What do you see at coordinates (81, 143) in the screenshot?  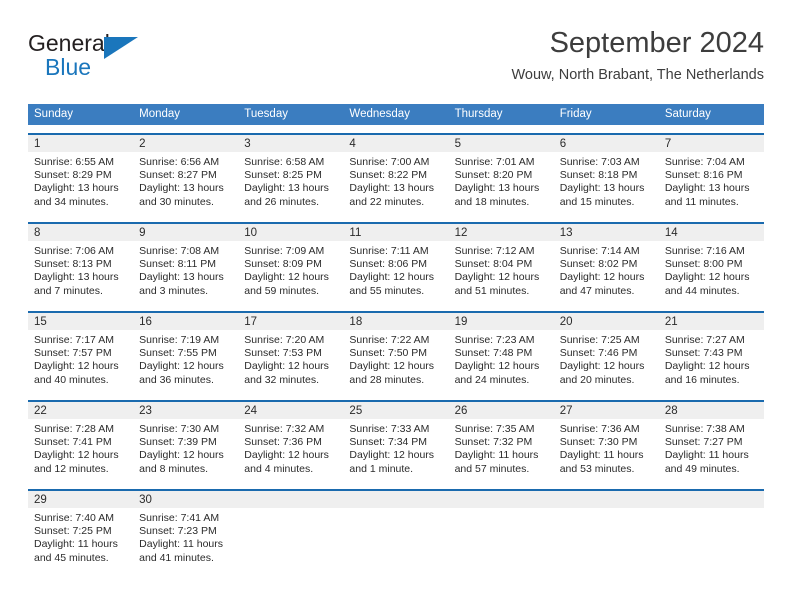 I see `day-number: 1` at bounding box center [81, 143].